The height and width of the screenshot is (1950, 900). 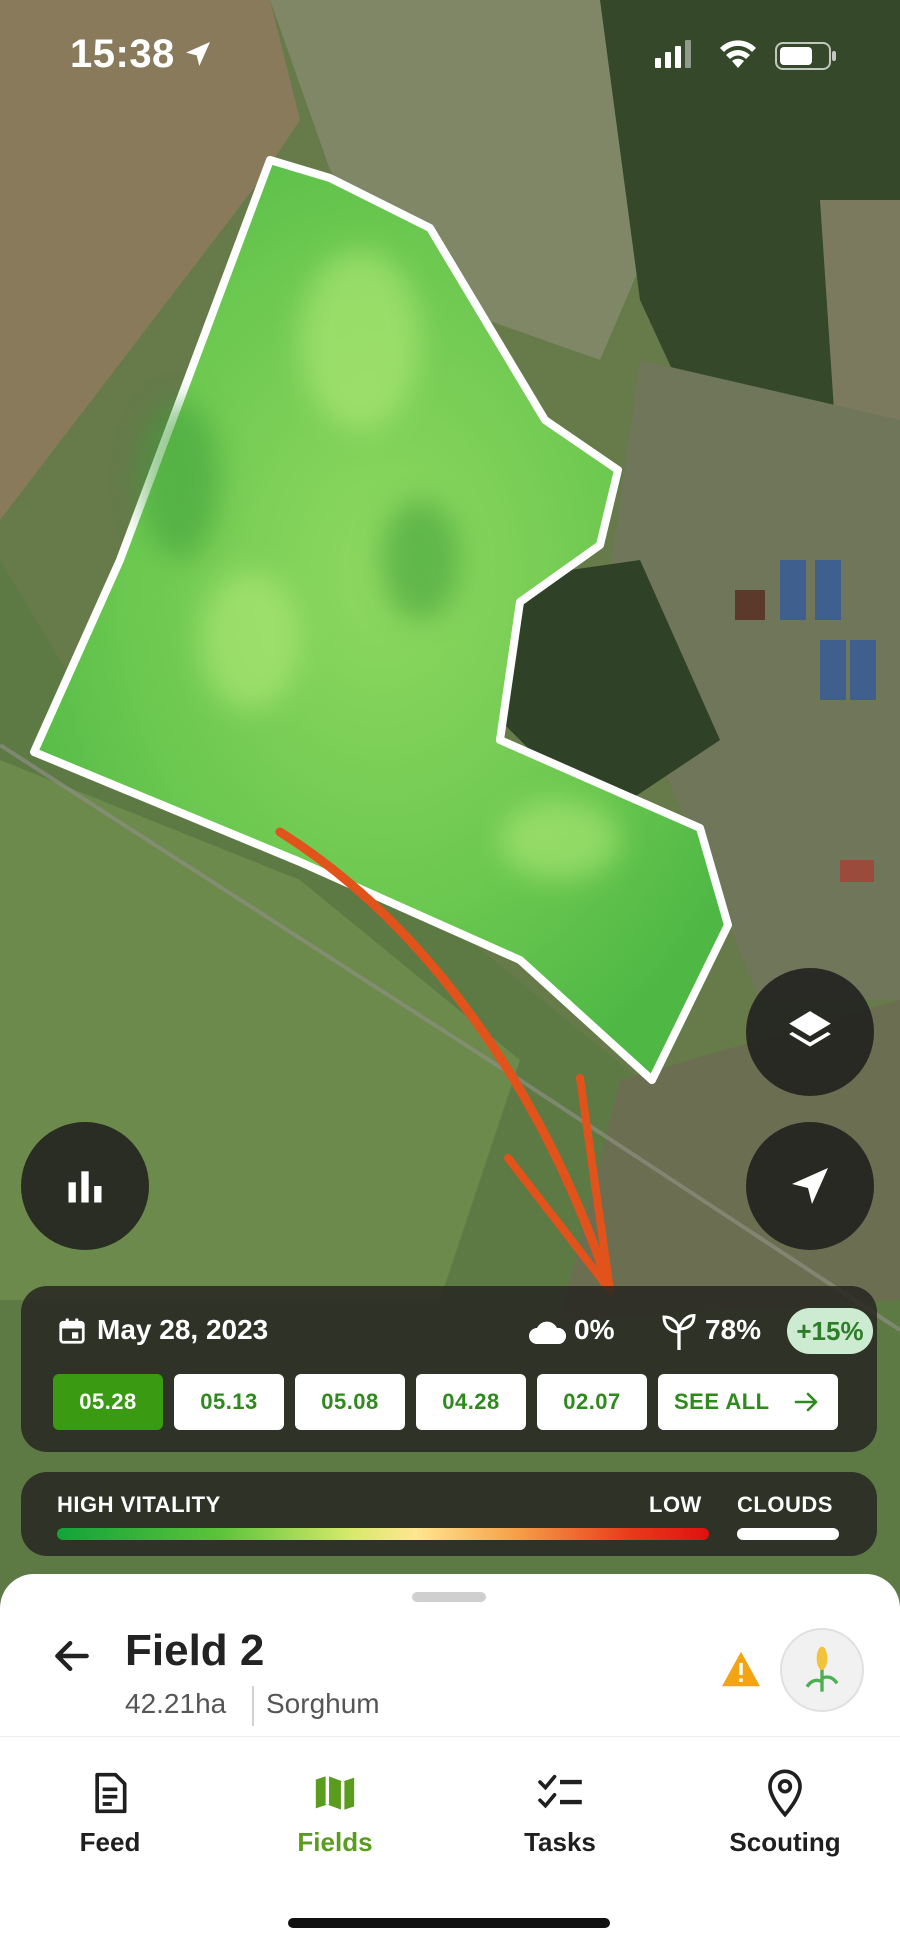 I want to click on date-chip-2: 05.13, so click(x=229, y=1402).